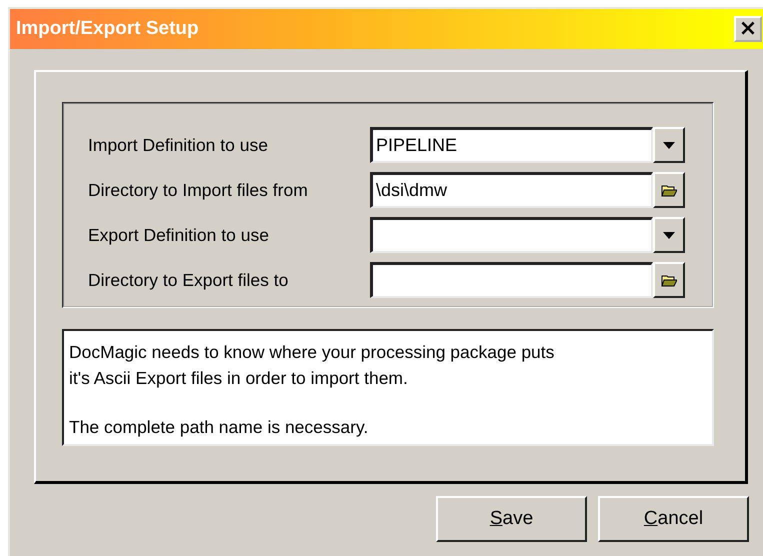 This screenshot has width=763, height=556. I want to click on path-field: \dsi\dmw, so click(511, 190).